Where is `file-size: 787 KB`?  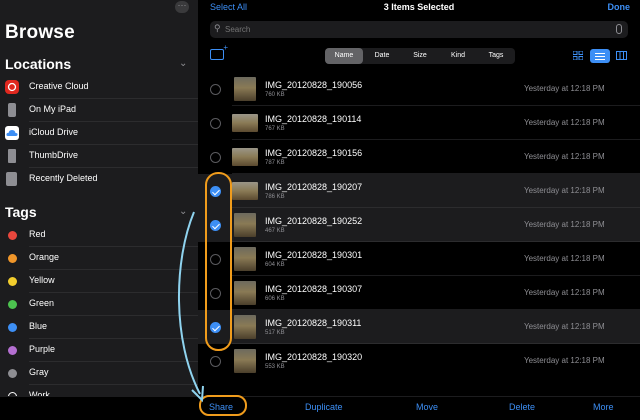
file-size: 787 KB is located at coordinates (275, 163).